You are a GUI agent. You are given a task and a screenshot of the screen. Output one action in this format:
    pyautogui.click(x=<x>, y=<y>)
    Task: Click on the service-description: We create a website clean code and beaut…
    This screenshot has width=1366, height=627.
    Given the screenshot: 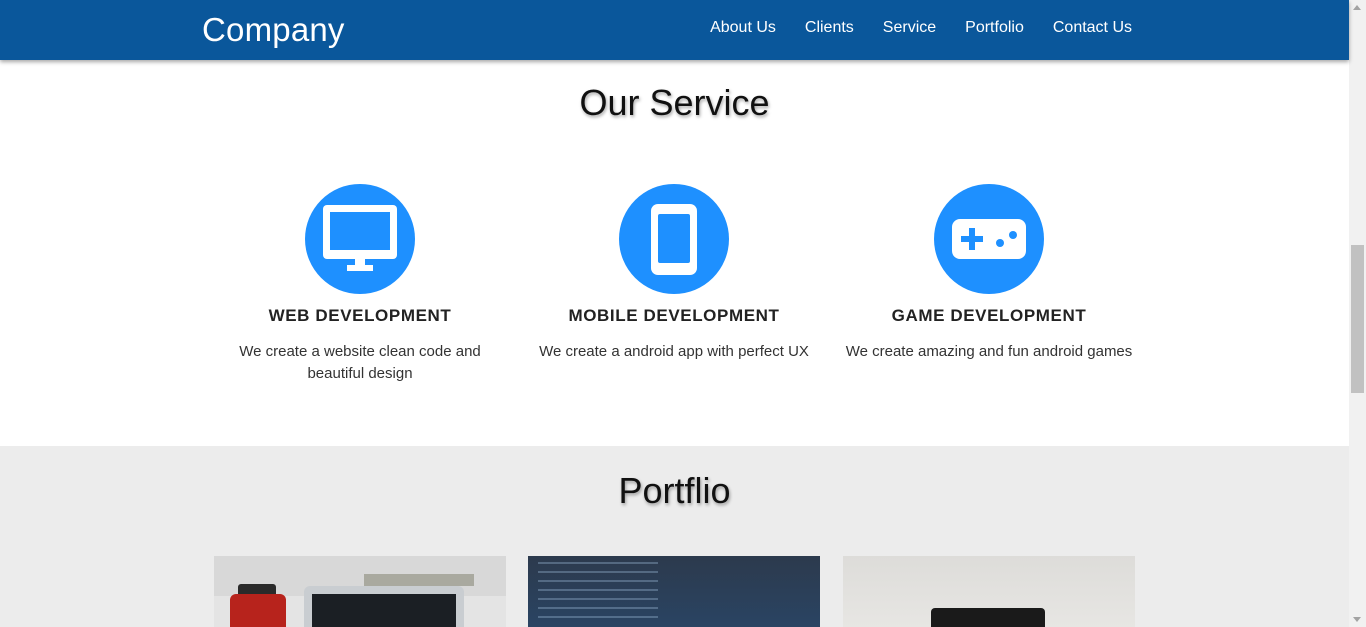 What is the action you would take?
    pyautogui.click(x=360, y=362)
    